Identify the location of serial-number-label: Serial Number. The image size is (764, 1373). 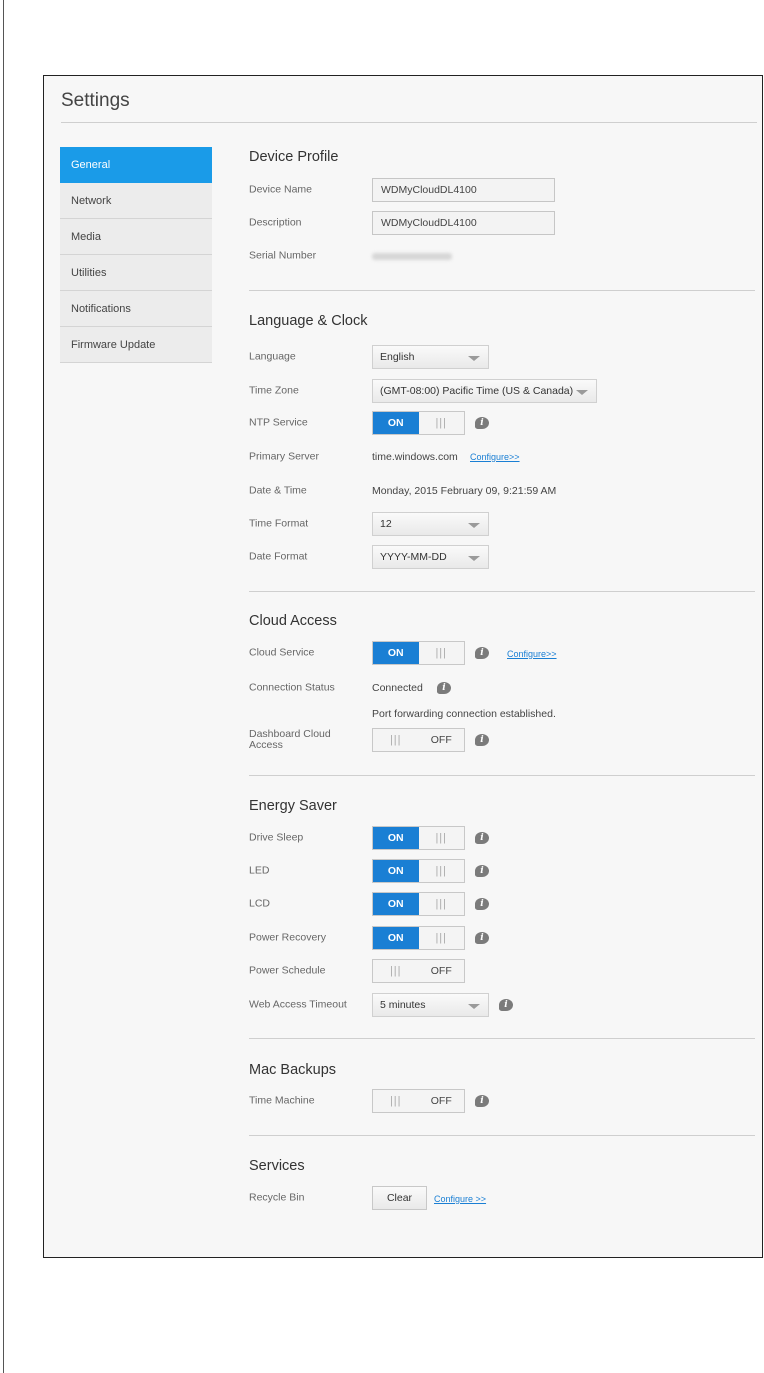
(283, 255).